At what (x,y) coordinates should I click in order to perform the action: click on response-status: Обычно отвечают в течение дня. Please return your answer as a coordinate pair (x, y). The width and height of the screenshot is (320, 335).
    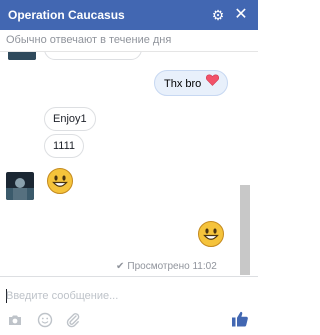
    Looking at the image, I should click on (129, 41).